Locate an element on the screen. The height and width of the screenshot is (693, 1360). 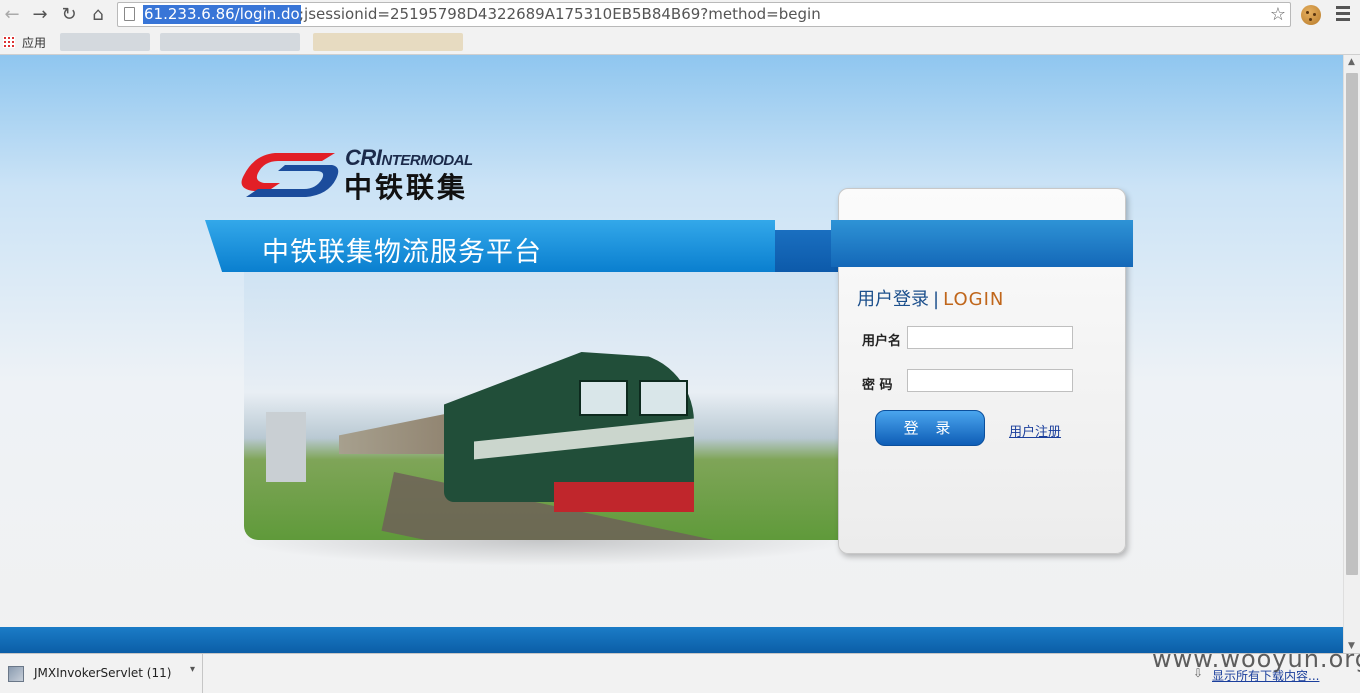
reload-icon: ↻ is located at coordinates (69, 15).